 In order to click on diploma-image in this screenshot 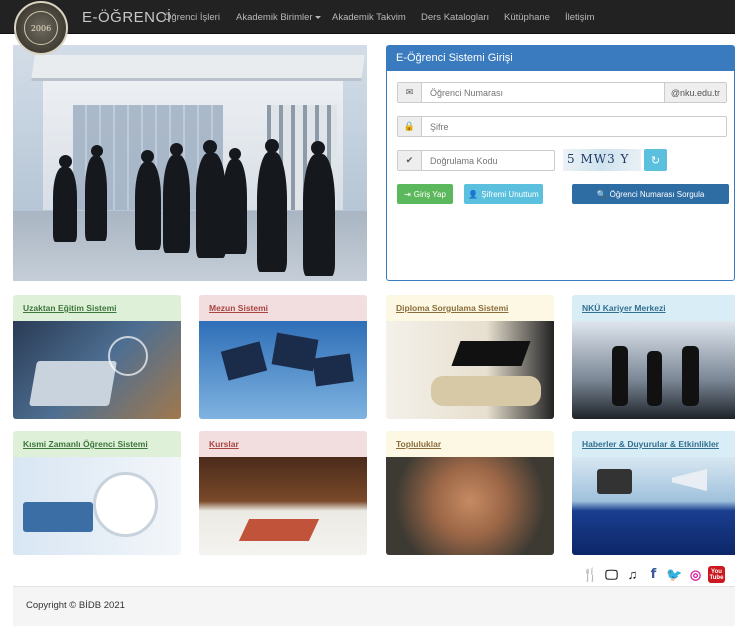, I will do `click(470, 370)`.